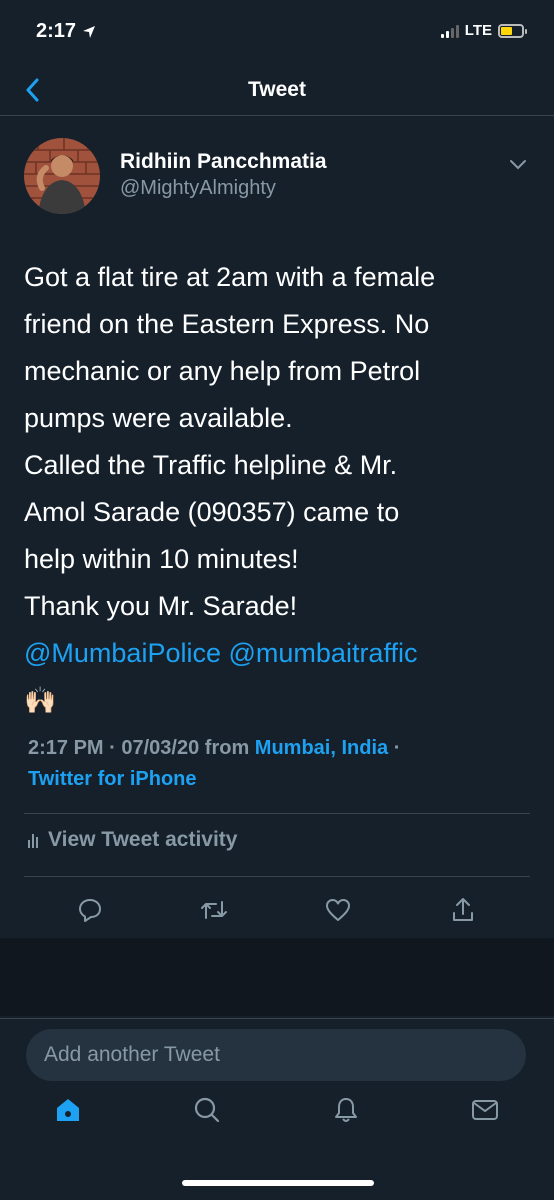 Image resolution: width=554 pixels, height=1200 pixels. I want to click on nav-bar: Tweet, so click(277, 91).